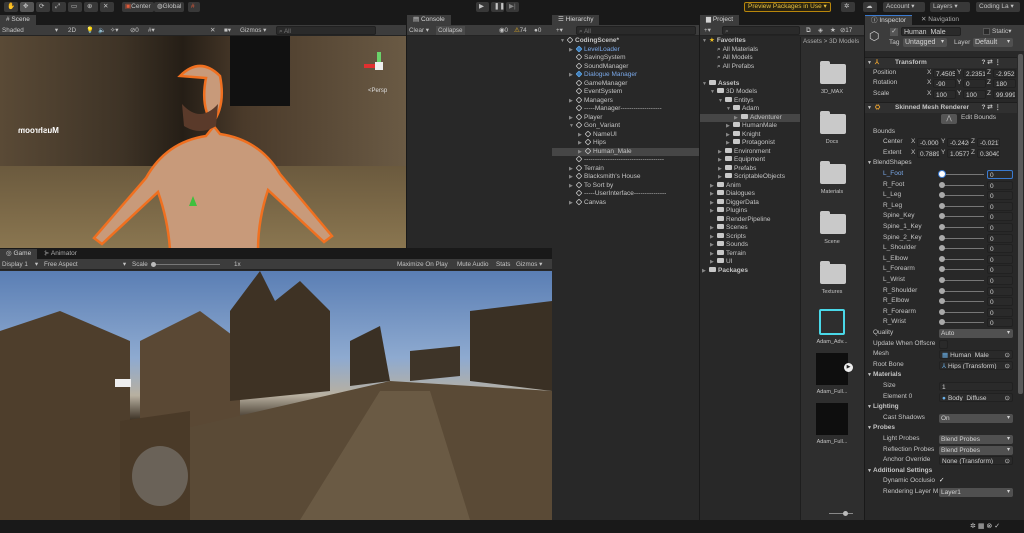 Image resolution: width=1024 pixels, height=533 pixels. What do you see at coordinates (928, 143) in the screenshot?
I see `x-field: -0.000` at bounding box center [928, 143].